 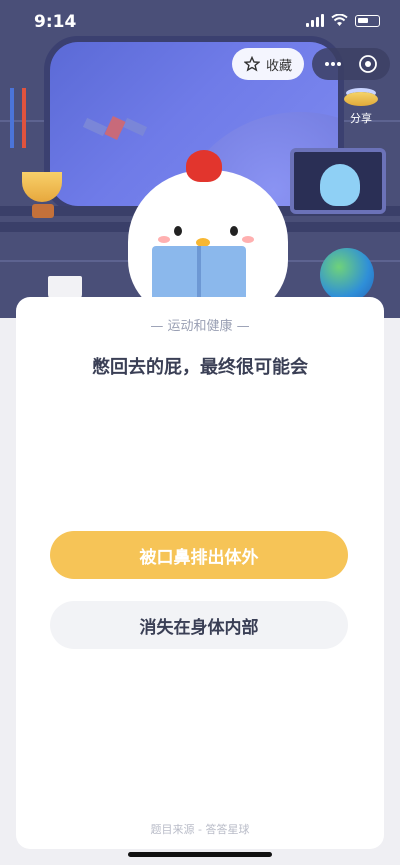 I want to click on status-time: 9:14, so click(x=55, y=22).